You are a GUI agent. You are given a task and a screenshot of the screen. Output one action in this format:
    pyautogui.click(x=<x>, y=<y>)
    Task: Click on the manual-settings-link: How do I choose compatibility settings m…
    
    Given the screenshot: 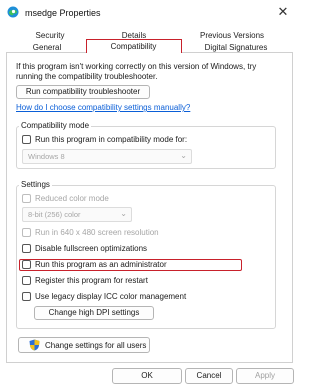 What is the action you would take?
    pyautogui.click(x=103, y=107)
    